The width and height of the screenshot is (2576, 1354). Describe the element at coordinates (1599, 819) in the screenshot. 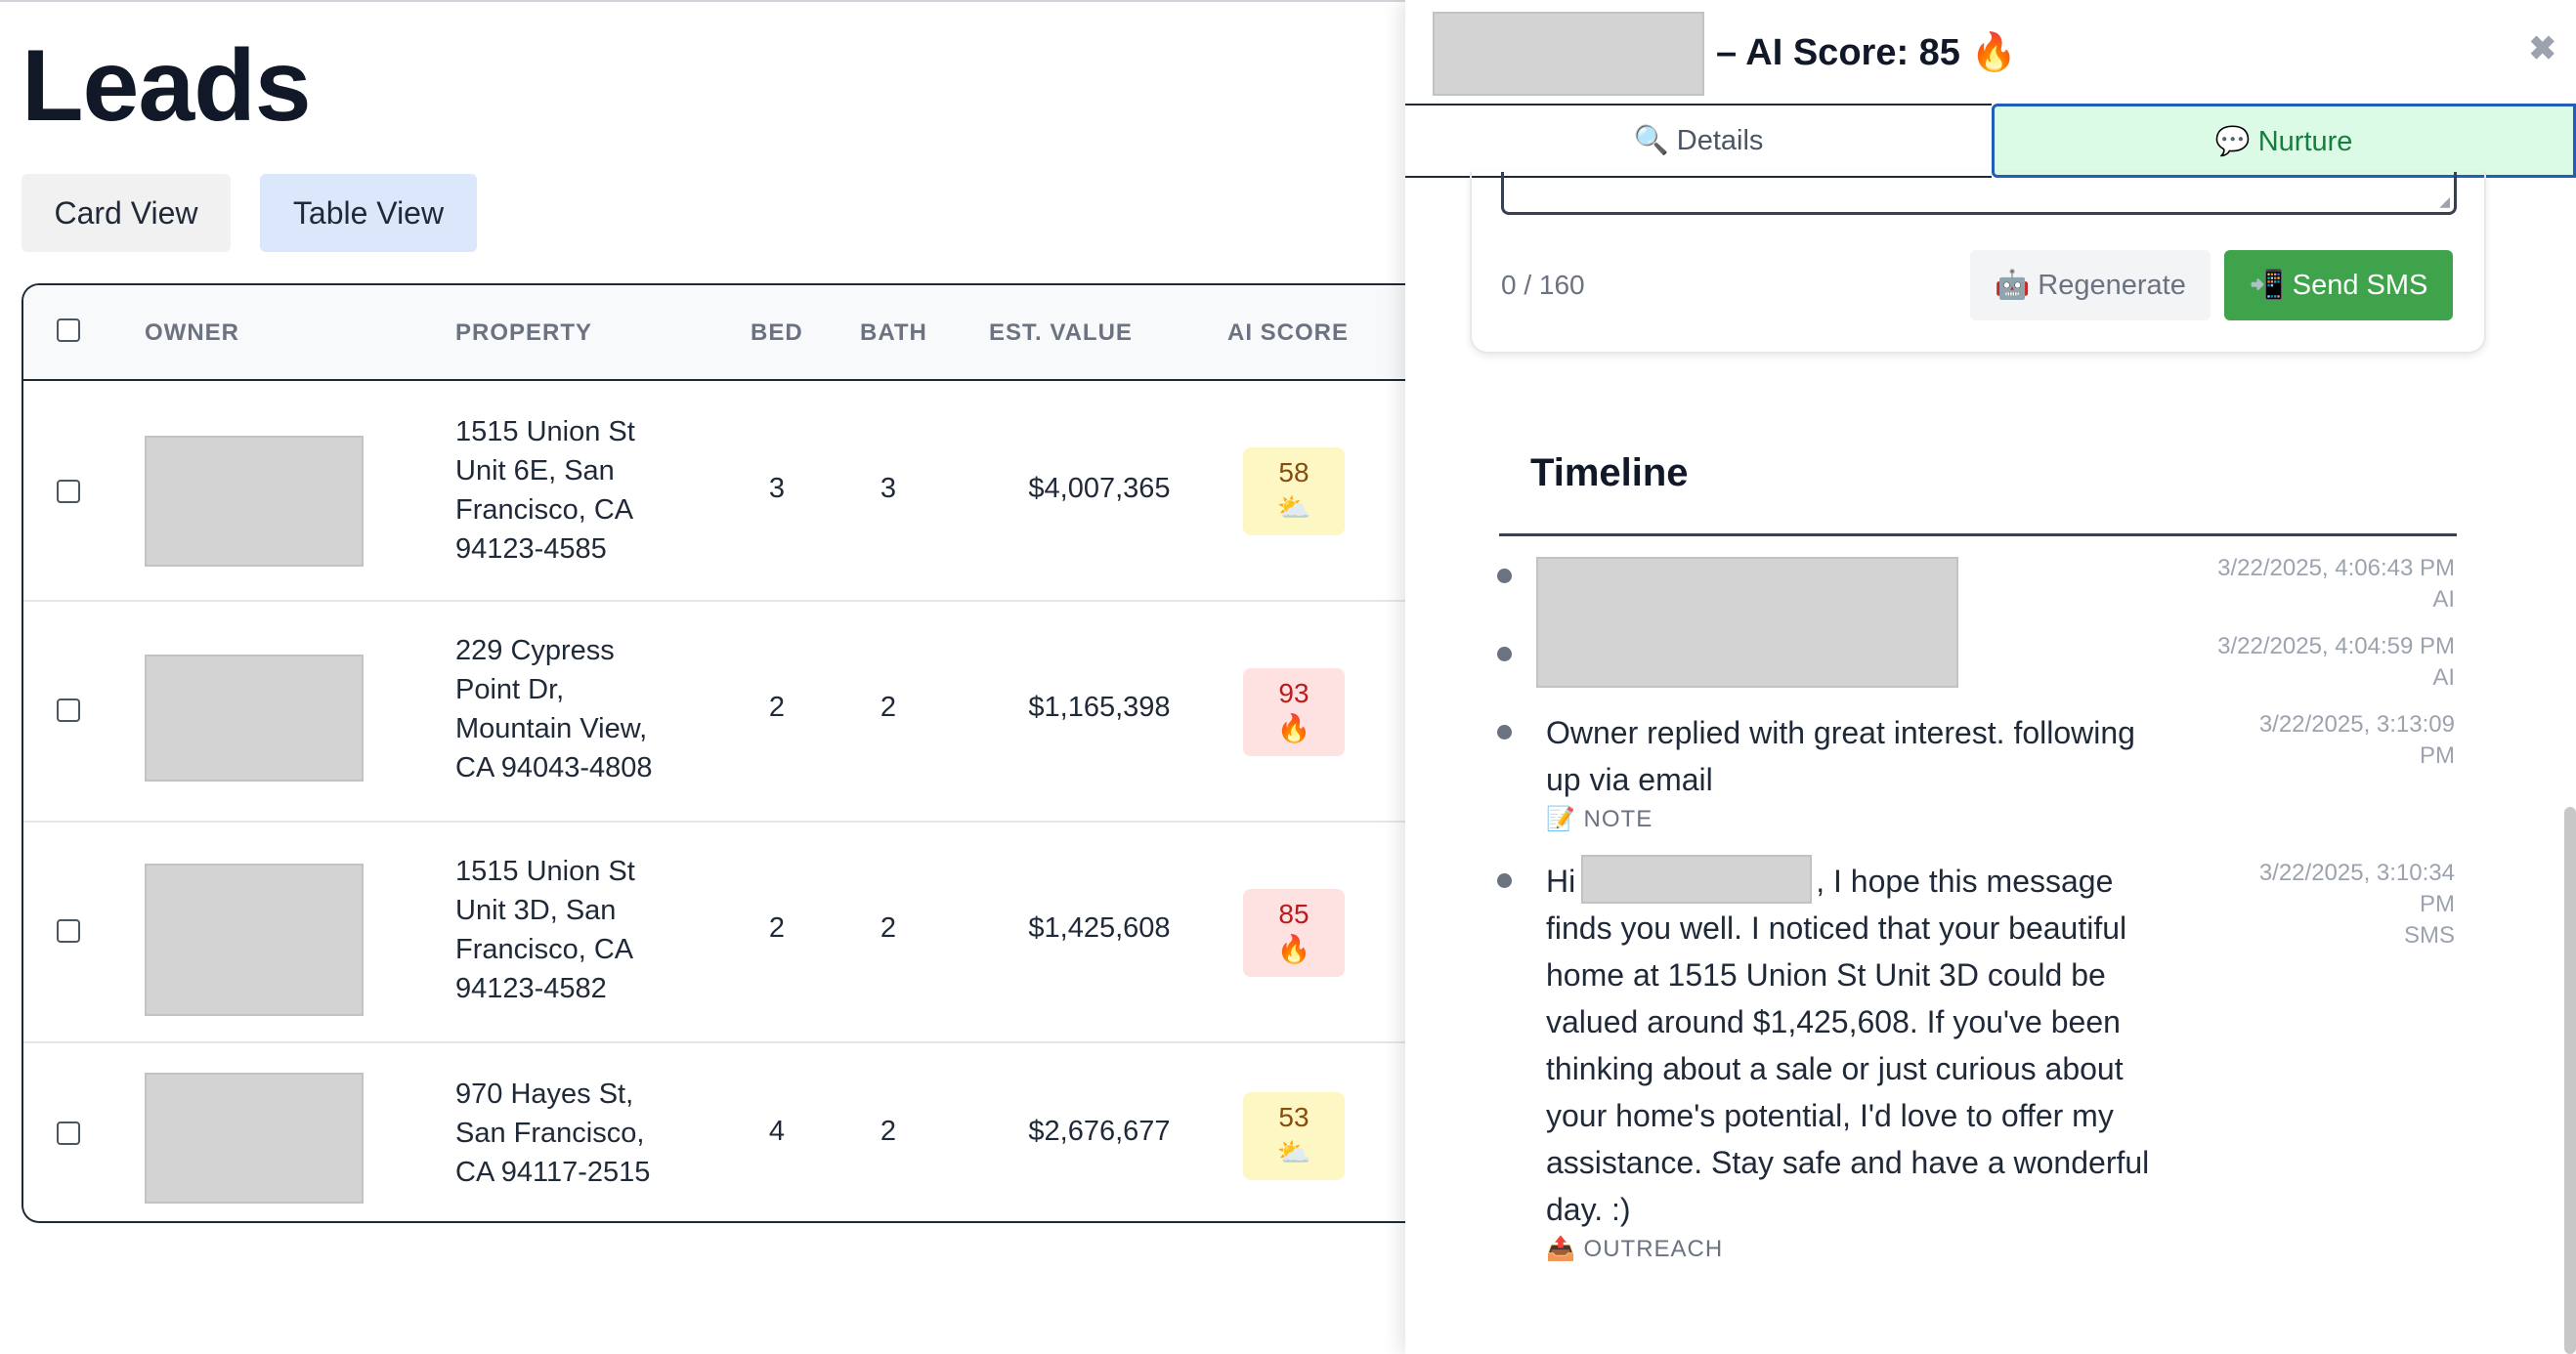

I see `note-tag: 📝 NOTE` at that location.